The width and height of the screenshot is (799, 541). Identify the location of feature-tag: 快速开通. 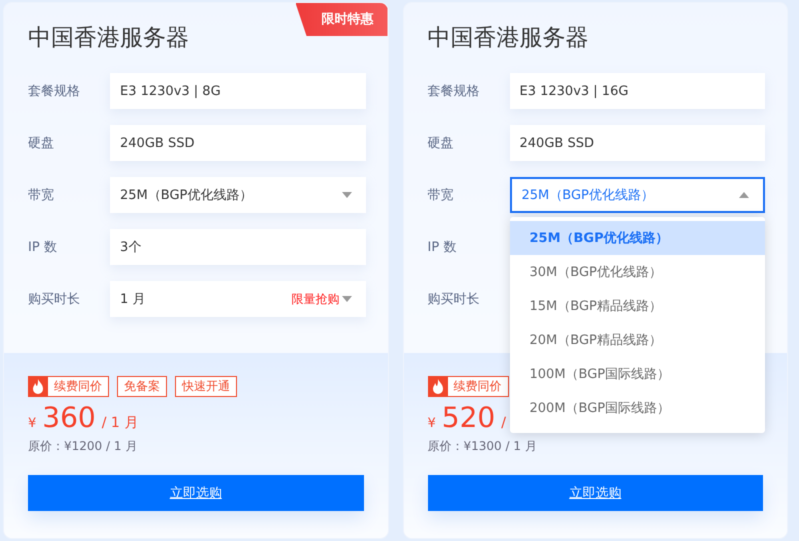
(206, 386).